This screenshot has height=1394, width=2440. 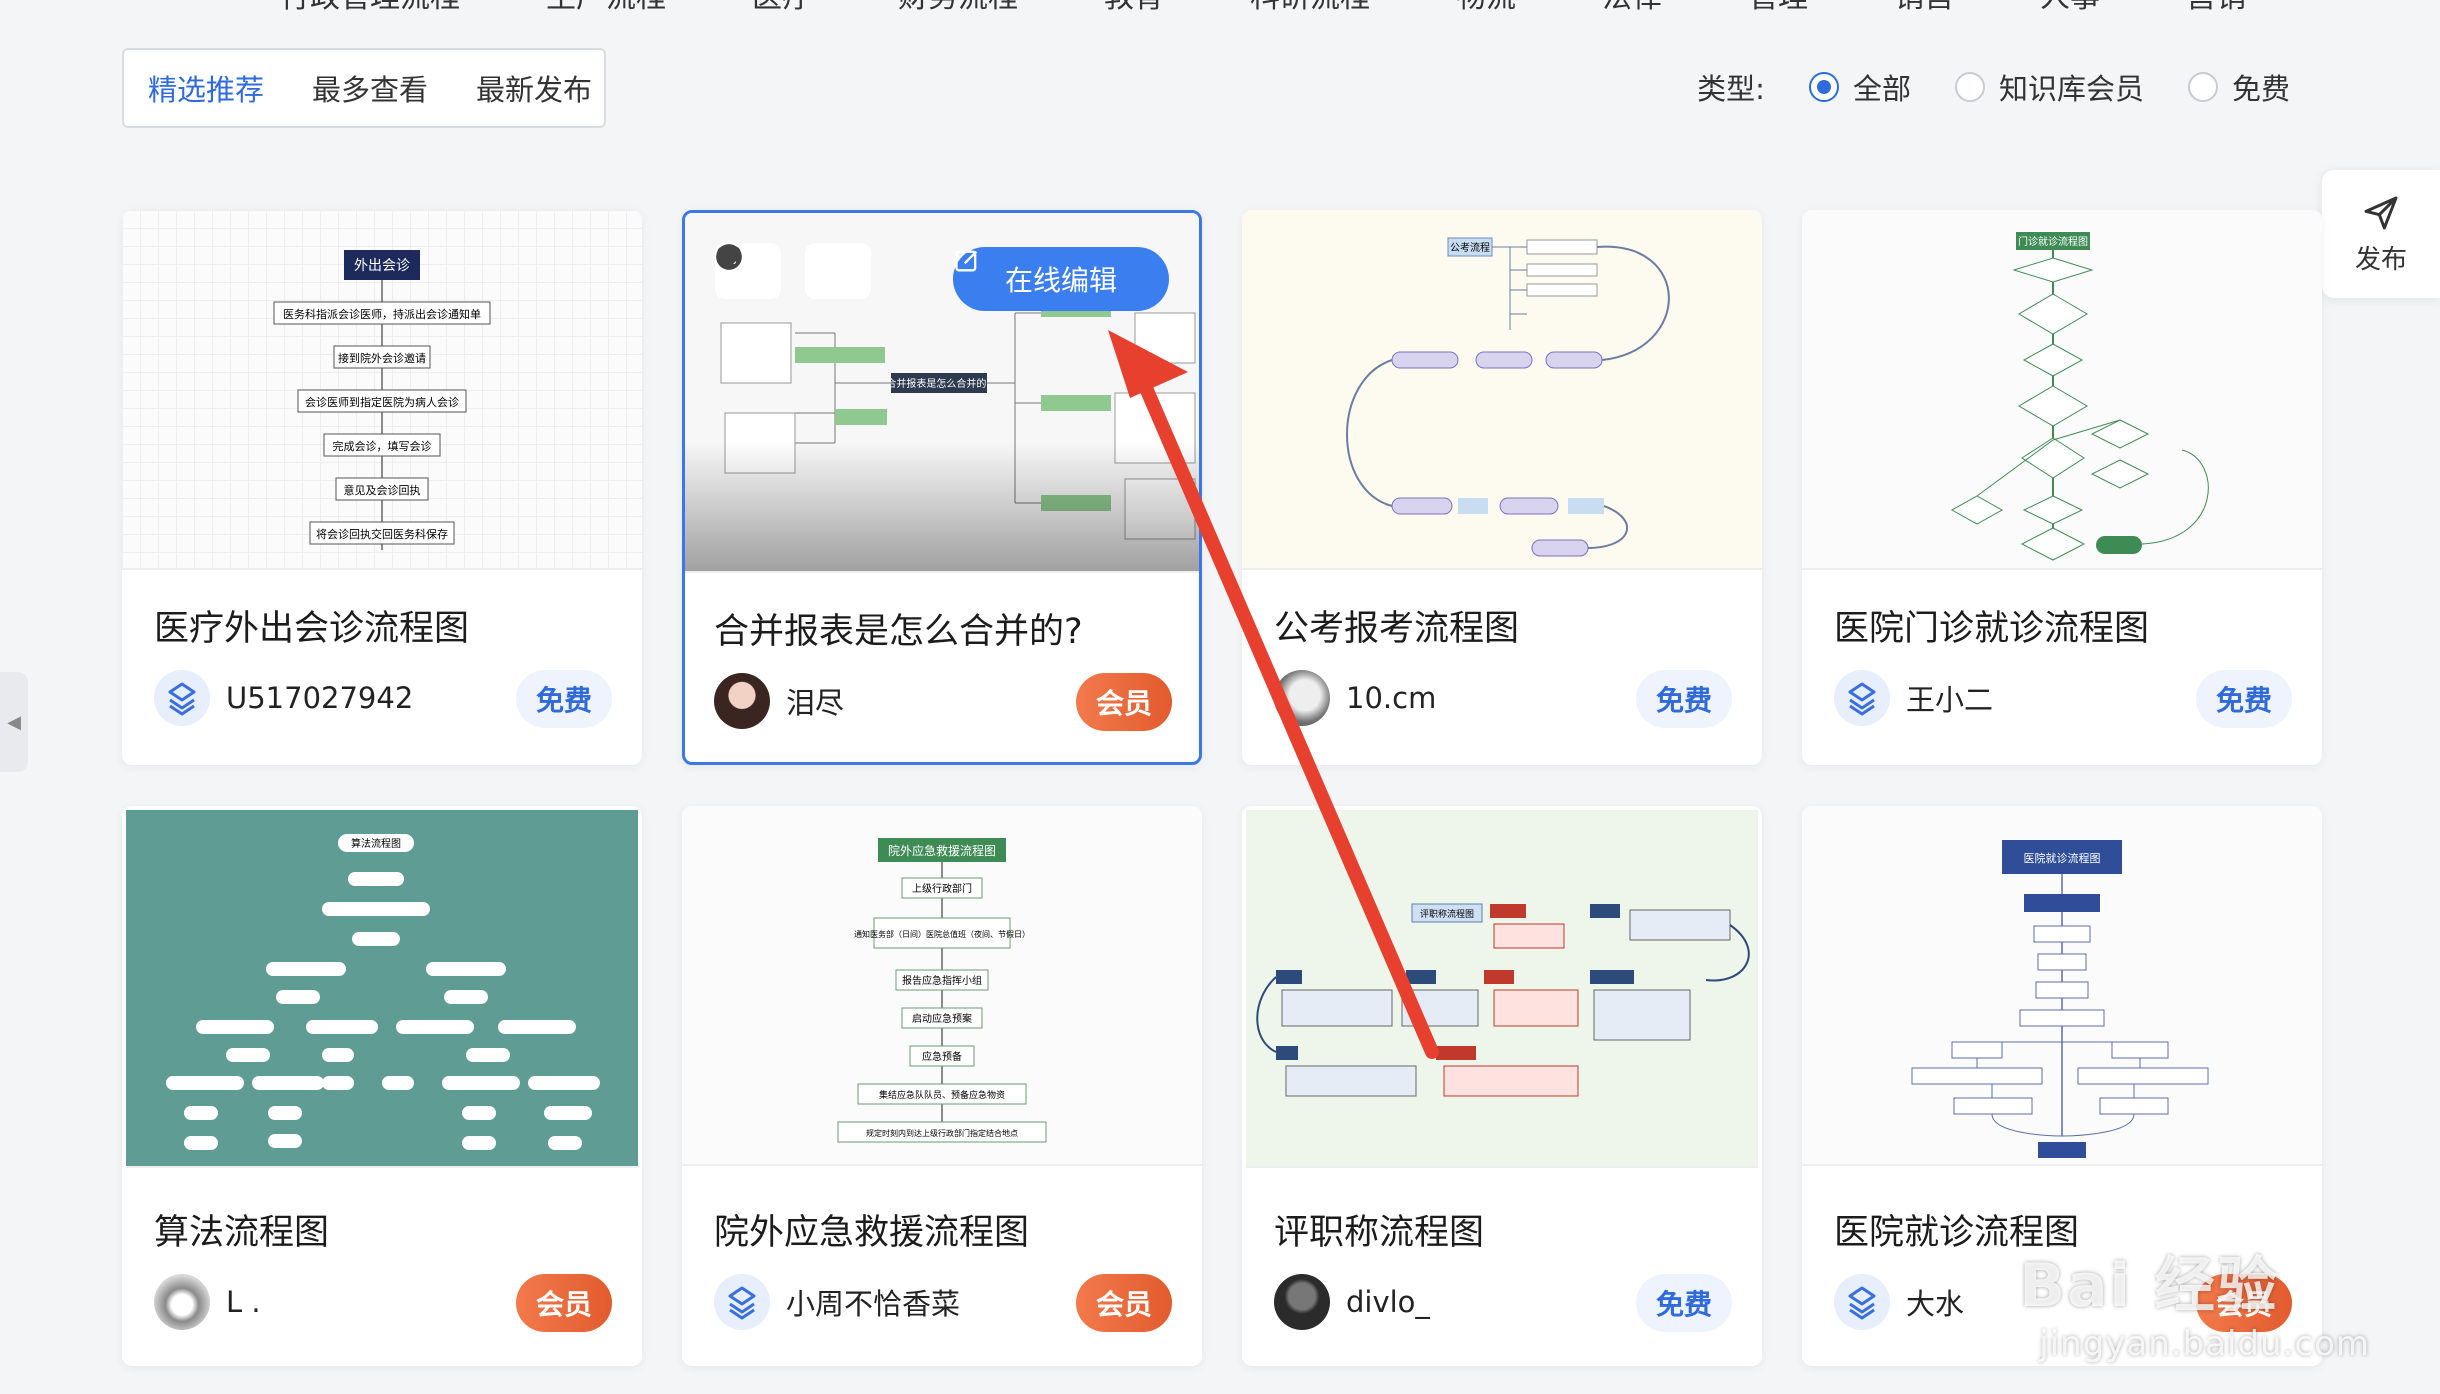 I want to click on svg-text: 意见及会诊回执, so click(x=382, y=490).